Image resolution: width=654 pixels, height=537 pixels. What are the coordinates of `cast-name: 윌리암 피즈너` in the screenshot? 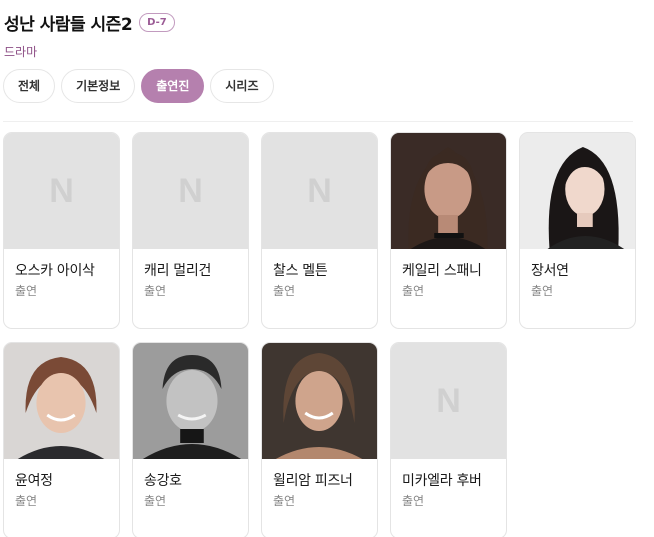 It's located at (313, 481).